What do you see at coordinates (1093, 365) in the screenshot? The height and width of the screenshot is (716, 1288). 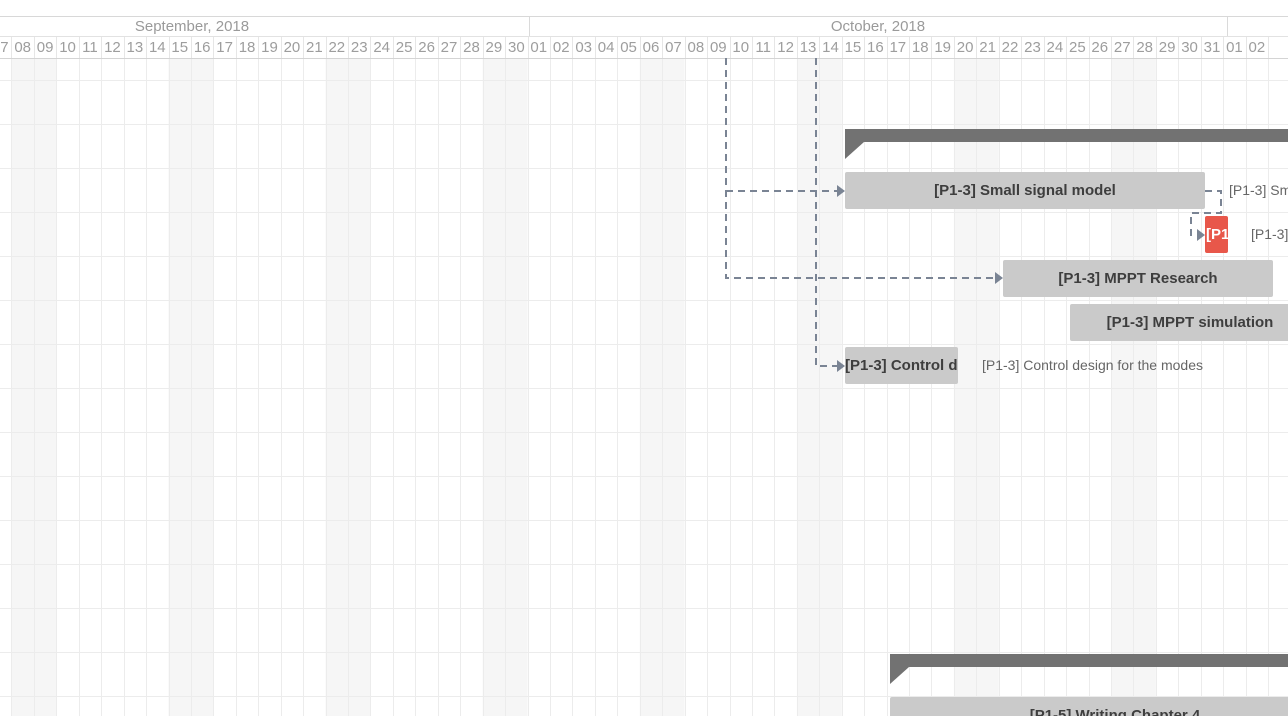 I see `task-side-label: [P1-3] Control design for the modes` at bounding box center [1093, 365].